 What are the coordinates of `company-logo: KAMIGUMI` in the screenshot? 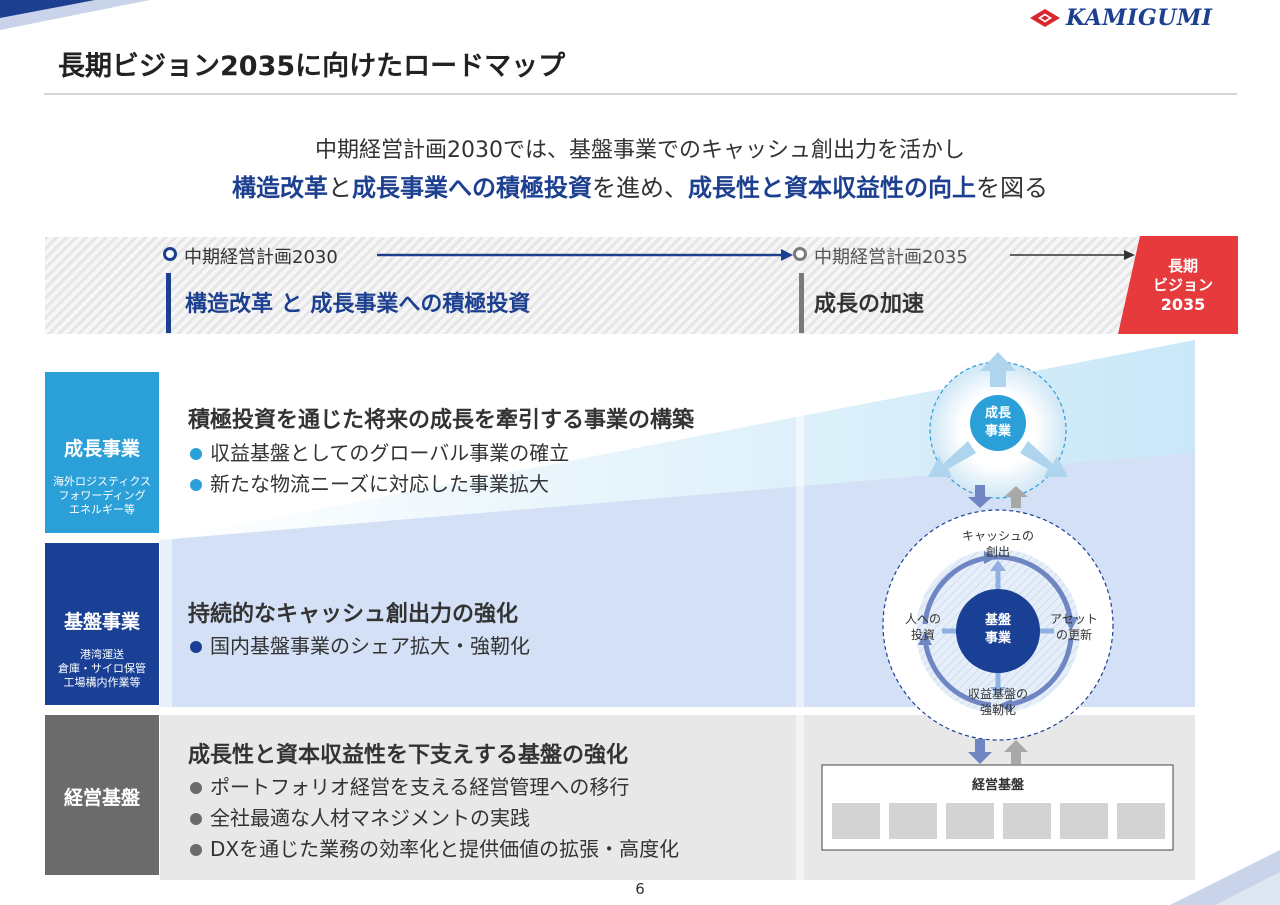 It's located at (1121, 18).